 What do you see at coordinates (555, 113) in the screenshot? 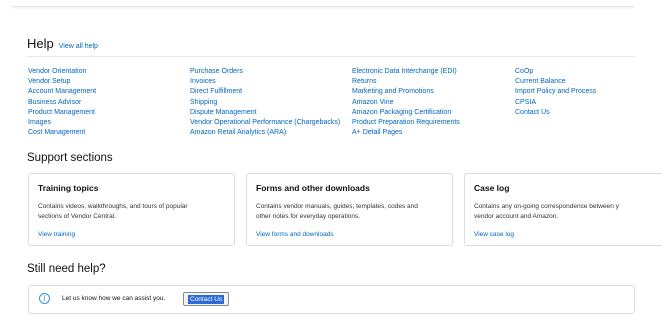
I see `help-link-contact-us: Contact Us` at bounding box center [555, 113].